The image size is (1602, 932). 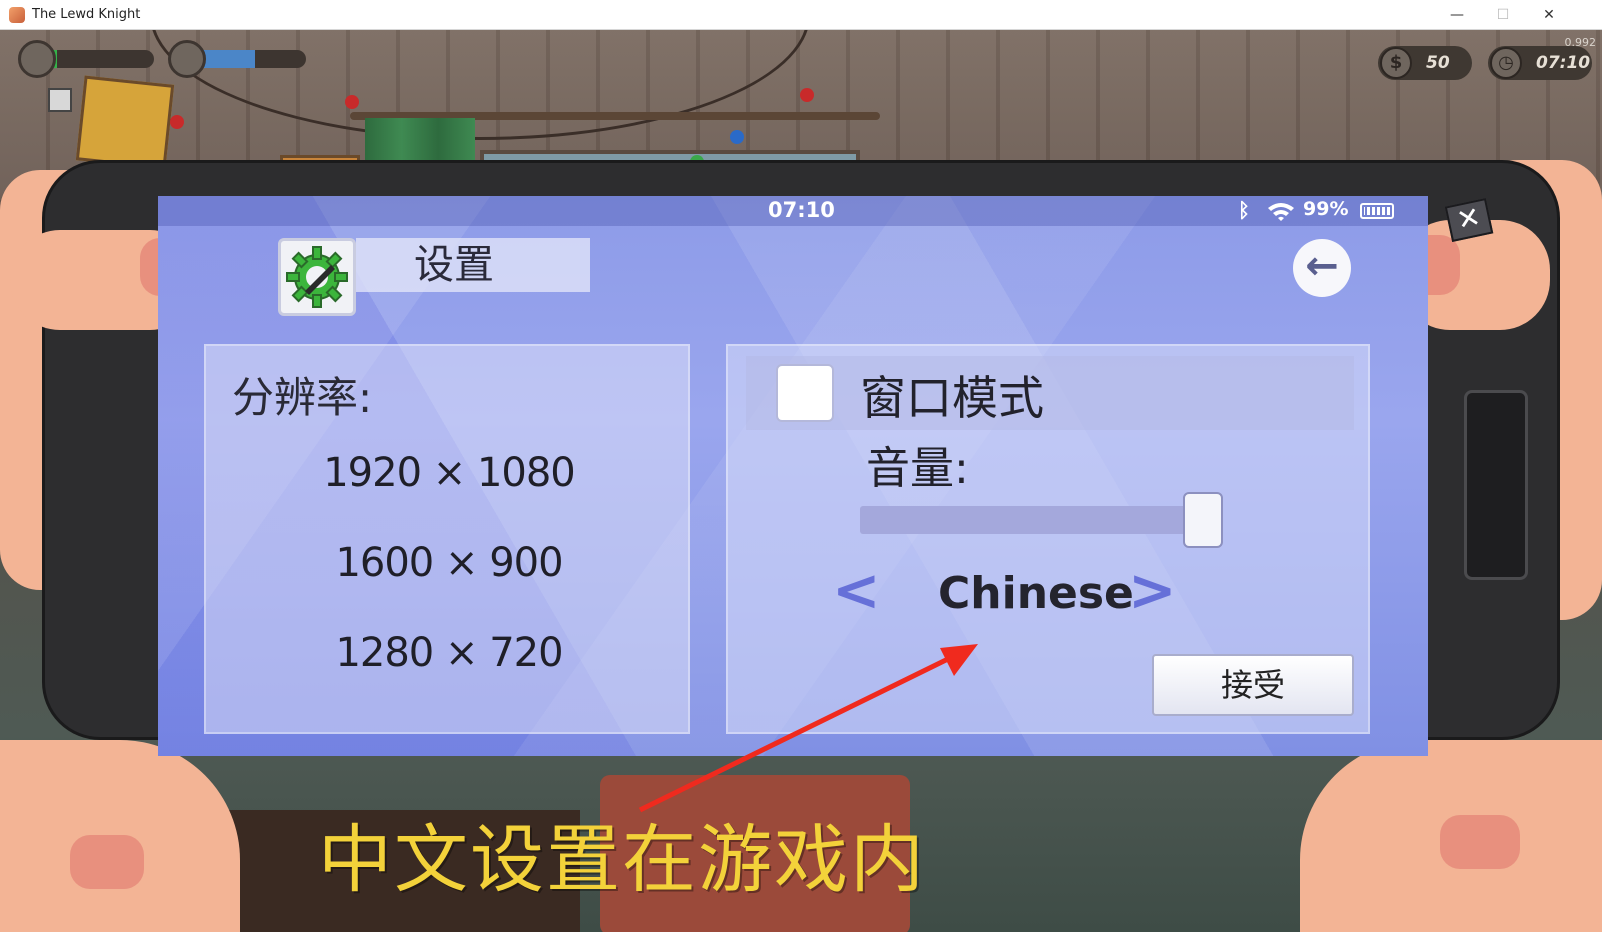 What do you see at coordinates (125, 122) in the screenshot?
I see `wall-poster` at bounding box center [125, 122].